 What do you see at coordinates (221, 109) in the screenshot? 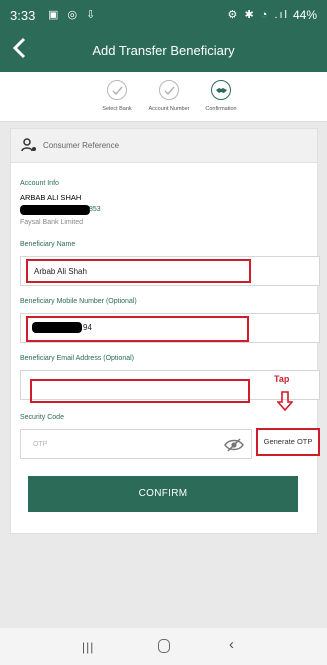
I see `step-label: Confirmation` at bounding box center [221, 109].